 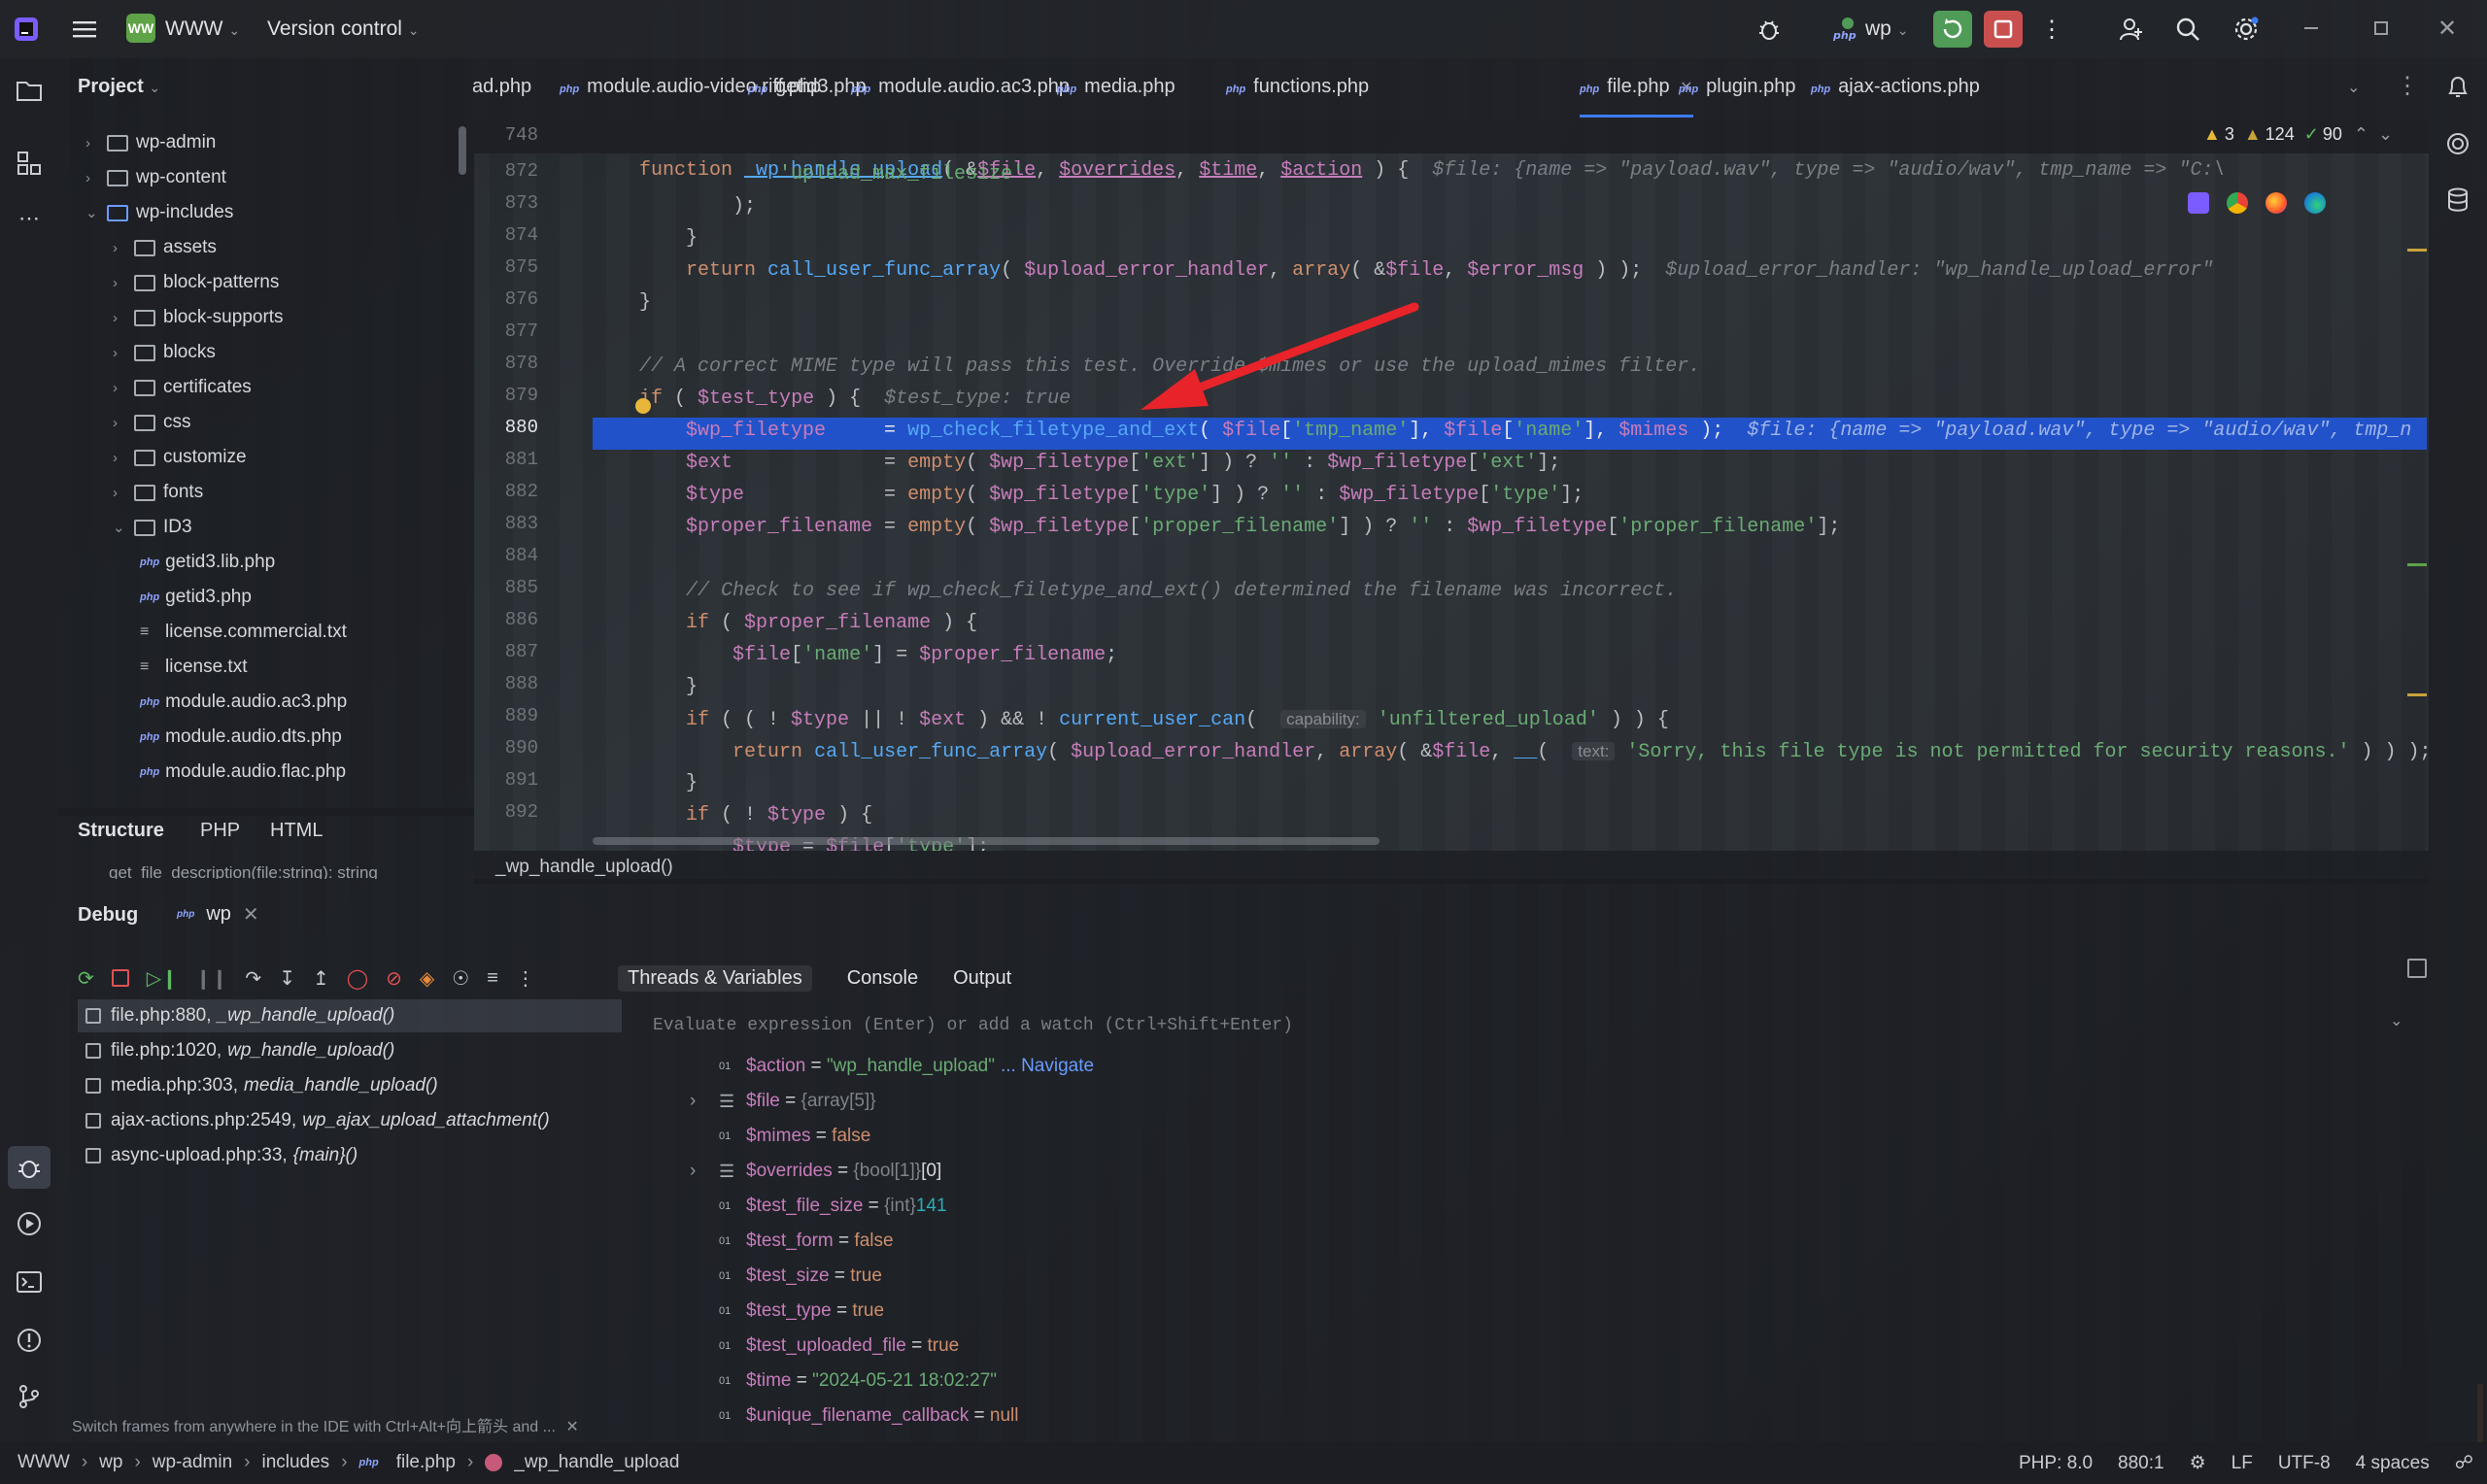 What do you see at coordinates (2198, 1463) in the screenshot?
I see `status-debug-icon: ⚙` at bounding box center [2198, 1463].